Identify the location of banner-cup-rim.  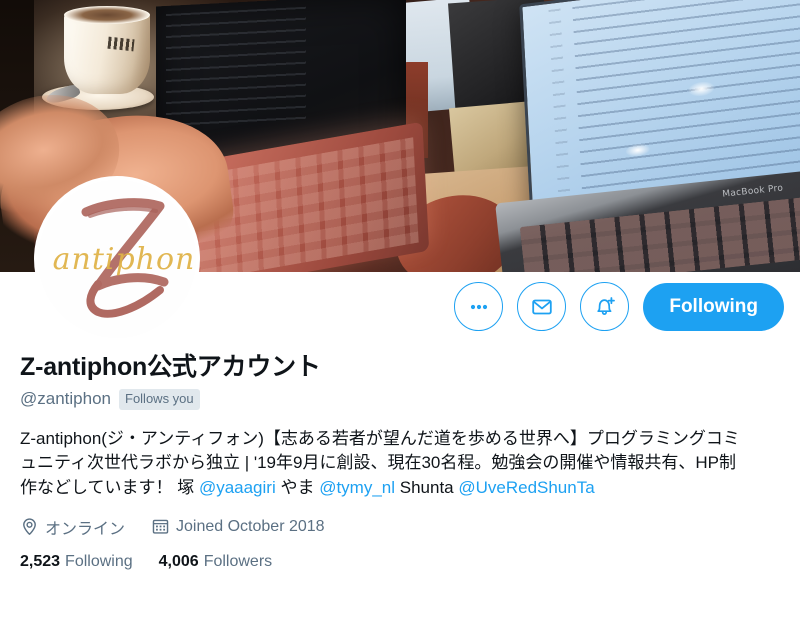
(107, 15).